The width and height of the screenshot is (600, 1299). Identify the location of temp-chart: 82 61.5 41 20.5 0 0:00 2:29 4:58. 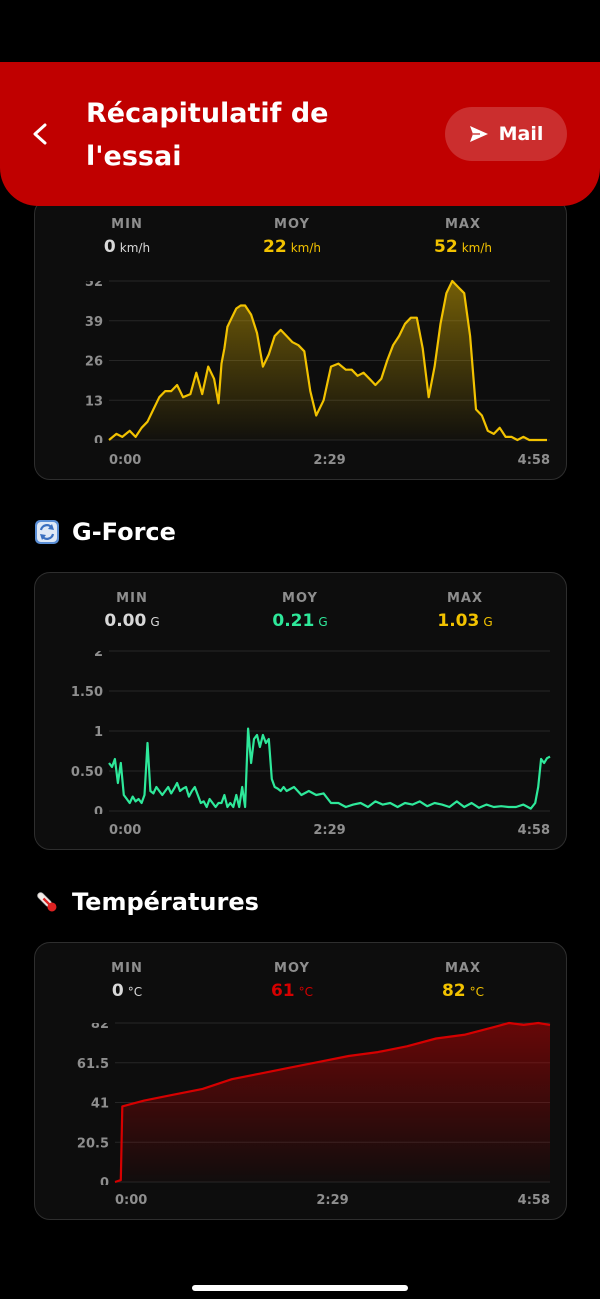
(314, 1112).